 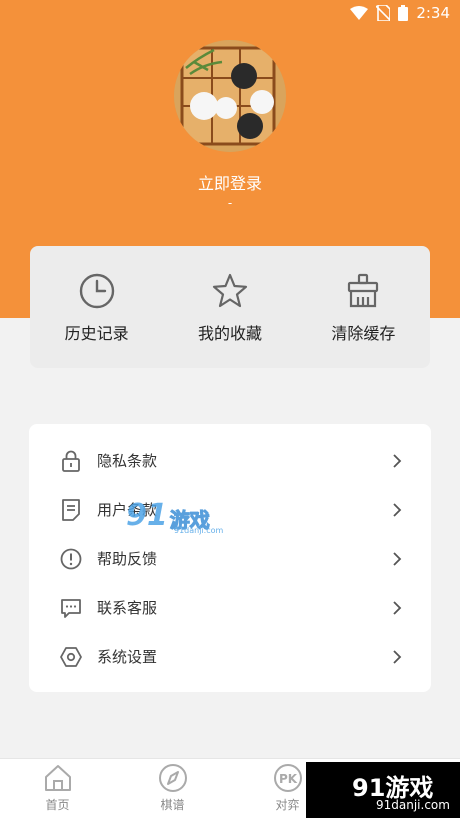 I want to click on profile-subtitle: -, so click(x=230, y=203).